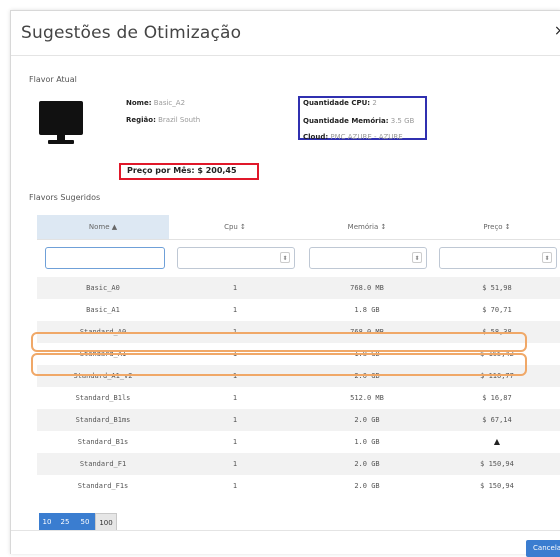 The height and width of the screenshot is (557, 560). What do you see at coordinates (236, 258) in the screenshot?
I see `cpu-filter-input: ⬍` at bounding box center [236, 258].